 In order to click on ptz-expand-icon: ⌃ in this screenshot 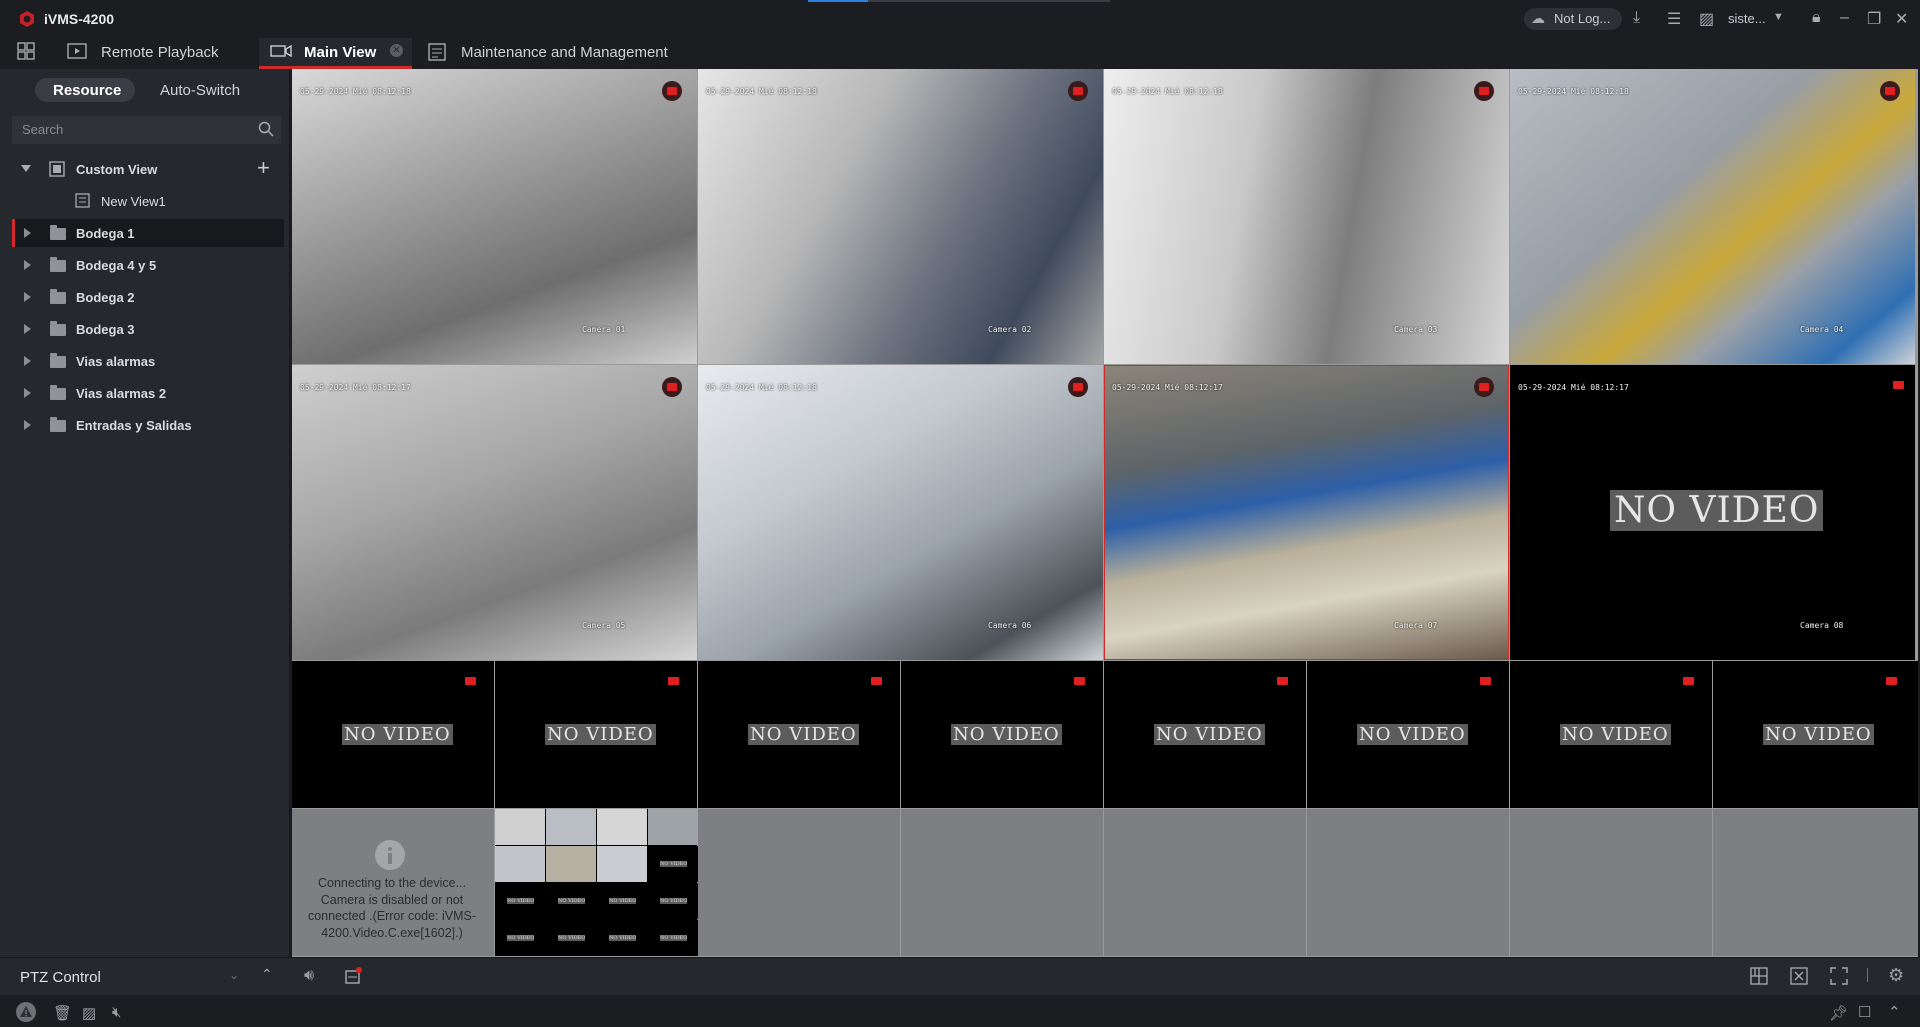, I will do `click(267, 974)`.